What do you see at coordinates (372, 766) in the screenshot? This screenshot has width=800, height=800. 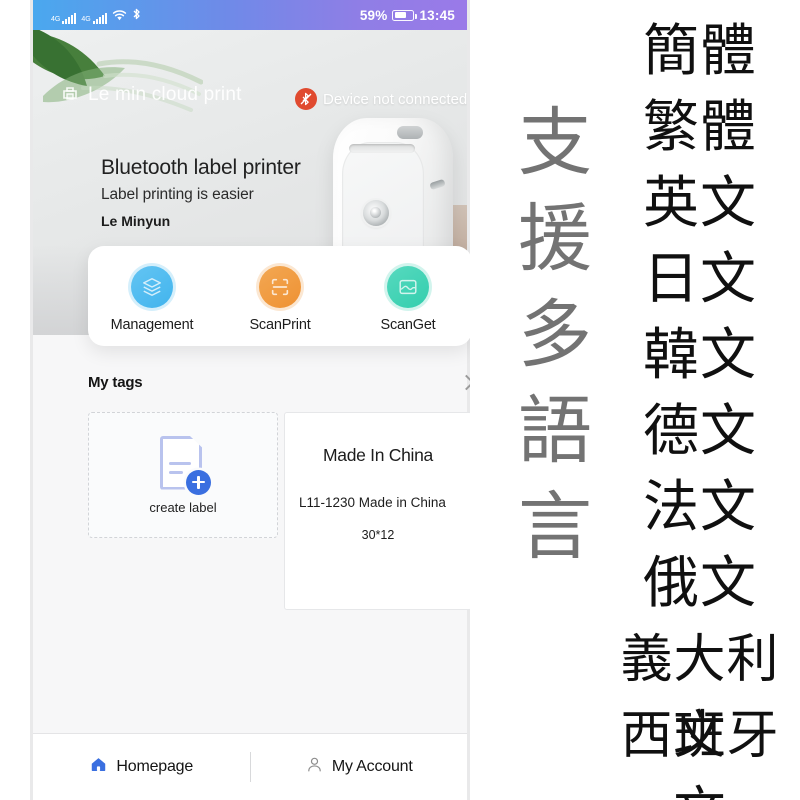 I see `nav-my-account-label: My Account` at bounding box center [372, 766].